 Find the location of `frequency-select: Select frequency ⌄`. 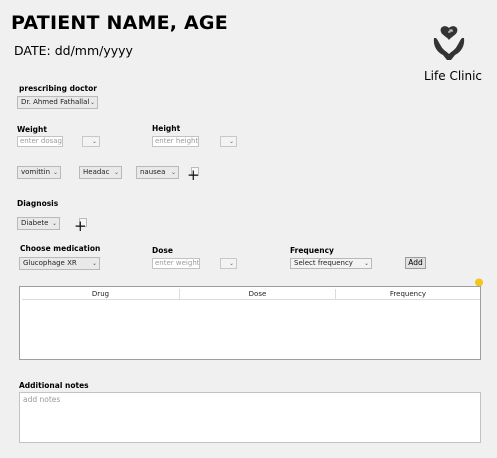

frequency-select: Select frequency ⌄ is located at coordinates (331, 263).